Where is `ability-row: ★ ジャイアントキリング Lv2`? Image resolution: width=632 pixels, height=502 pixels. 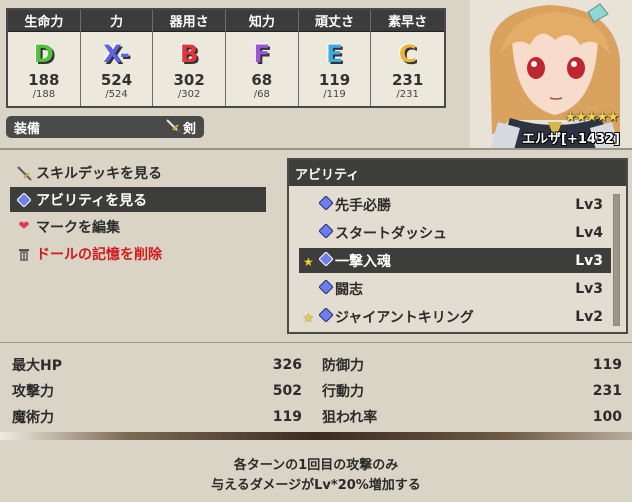
ability-row: ★ ジャイアントキリング Lv2 is located at coordinates (455, 316).